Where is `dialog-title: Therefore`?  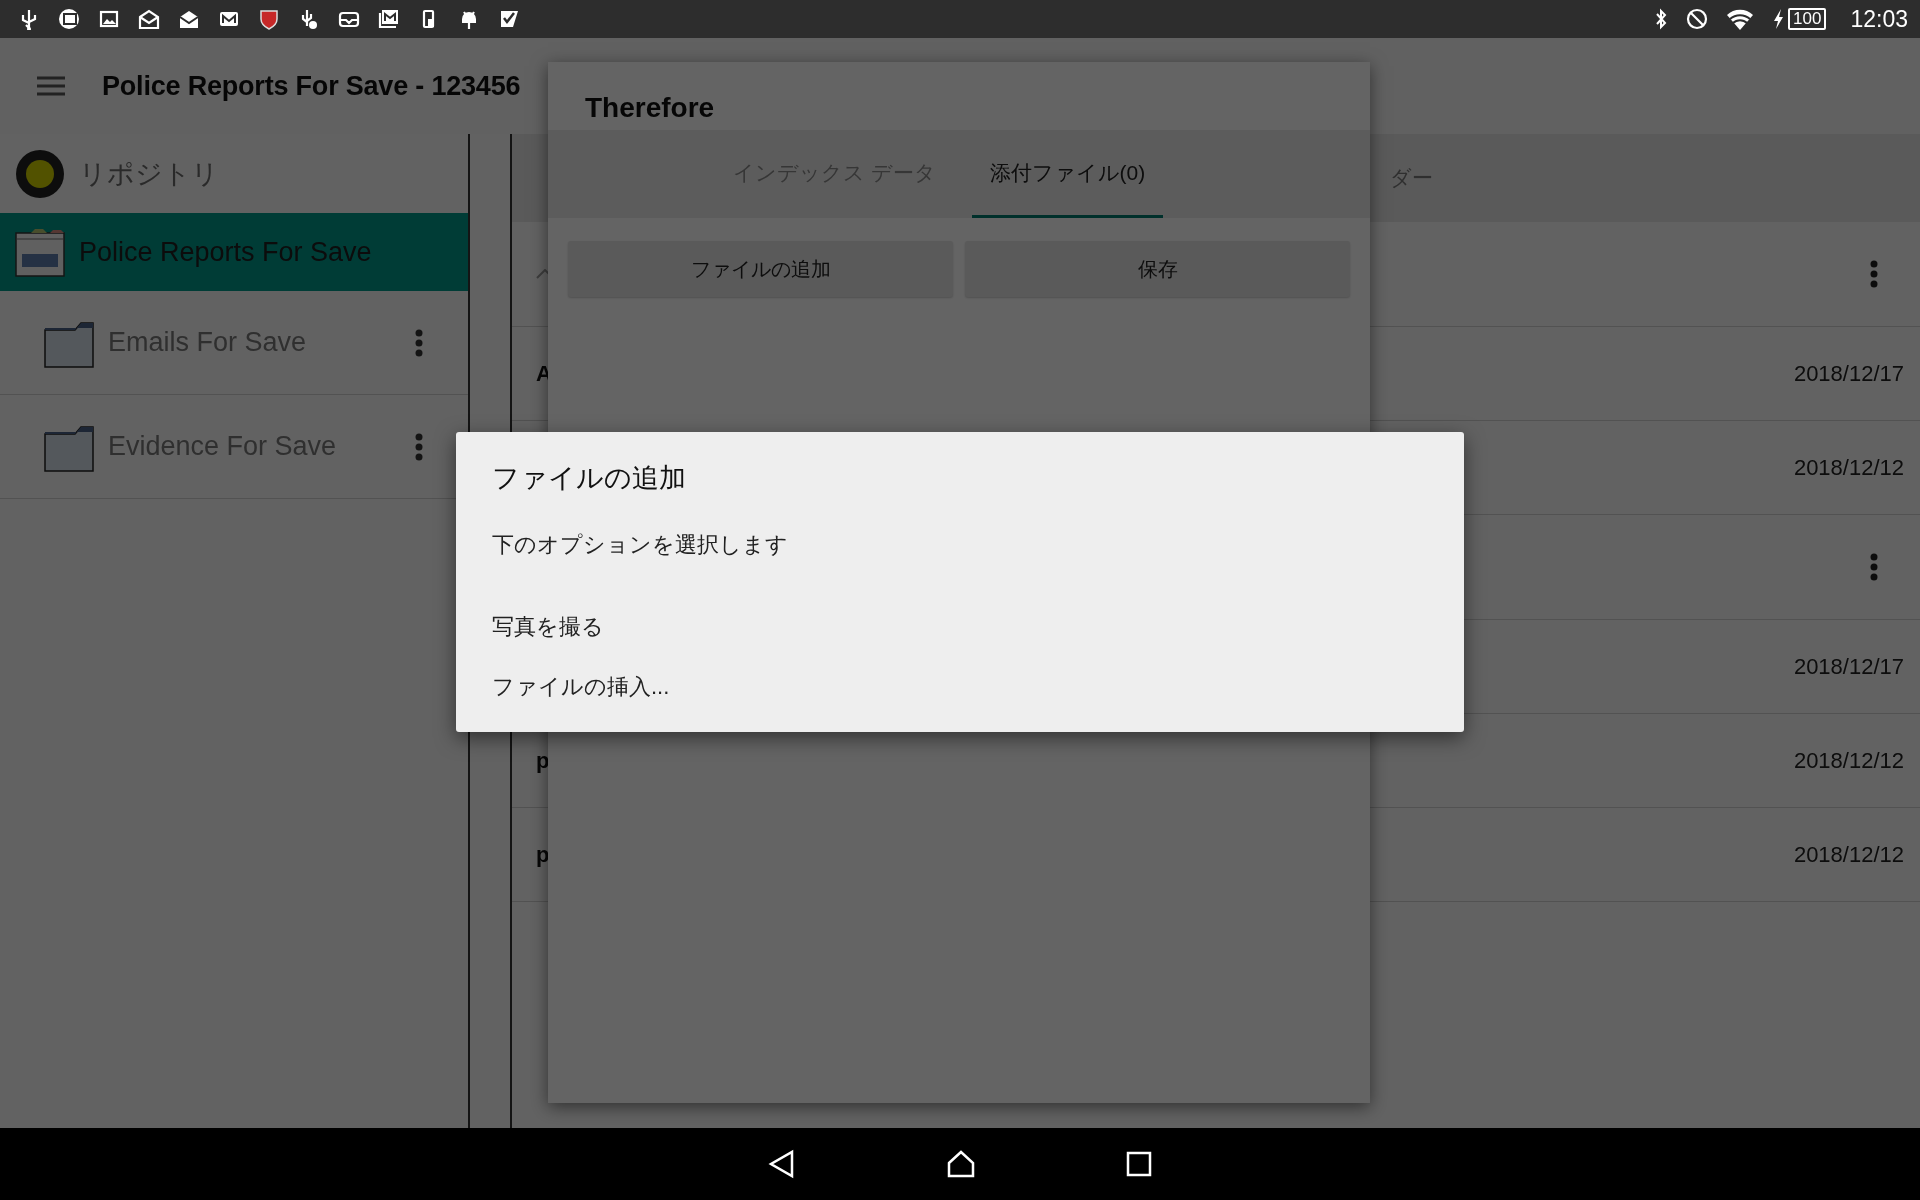 dialog-title: Therefore is located at coordinates (650, 108).